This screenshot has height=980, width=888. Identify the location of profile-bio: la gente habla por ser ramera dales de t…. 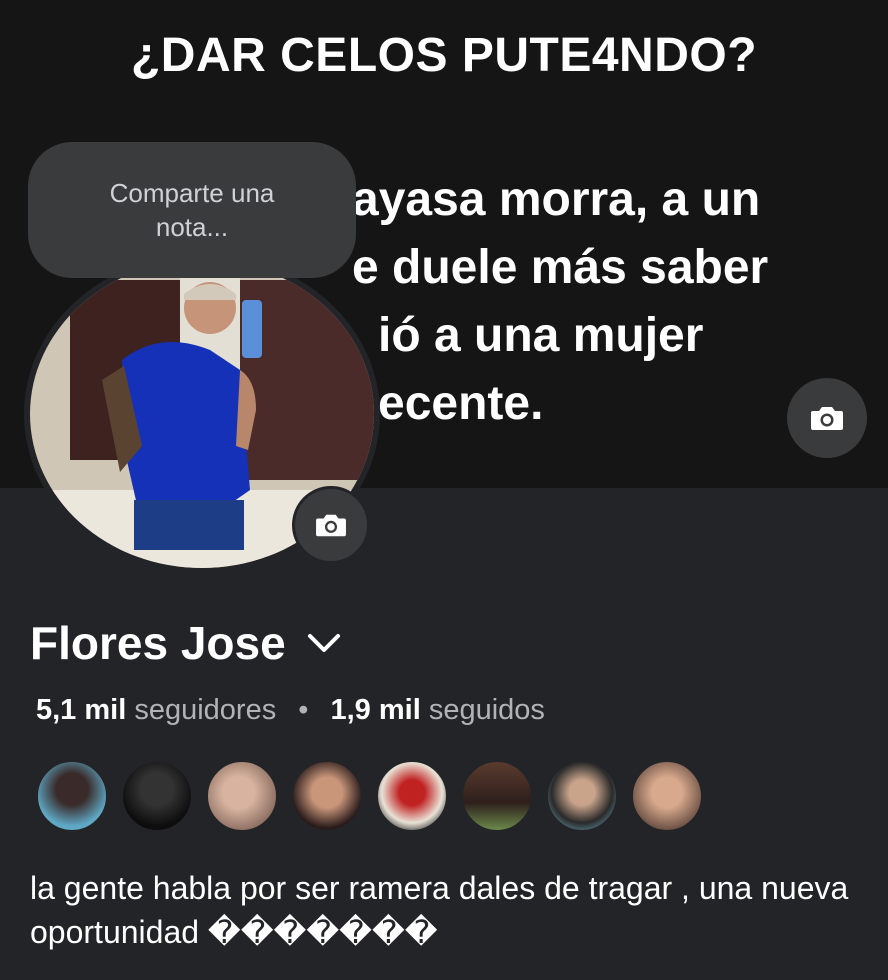
(439, 910).